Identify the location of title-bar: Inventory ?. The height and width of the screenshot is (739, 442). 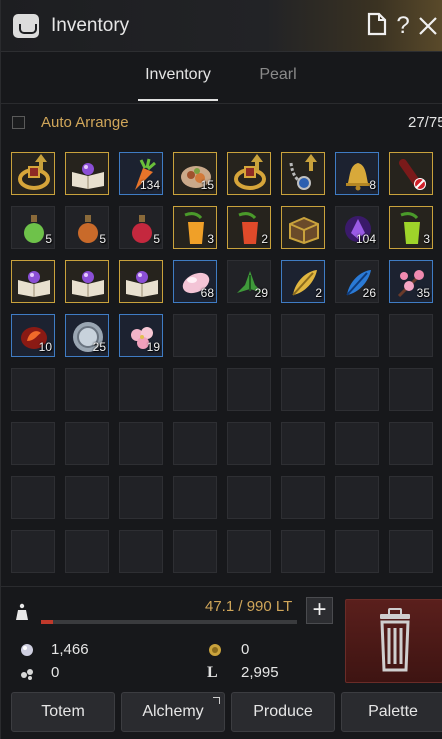
(221, 26).